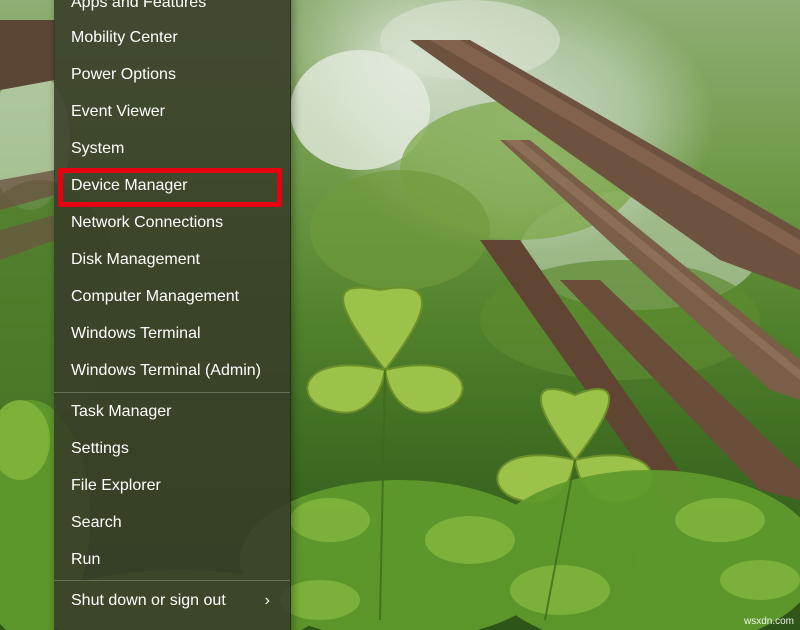  Describe the element at coordinates (123, 74) in the screenshot. I see `menu-item-label: Power Options` at that location.